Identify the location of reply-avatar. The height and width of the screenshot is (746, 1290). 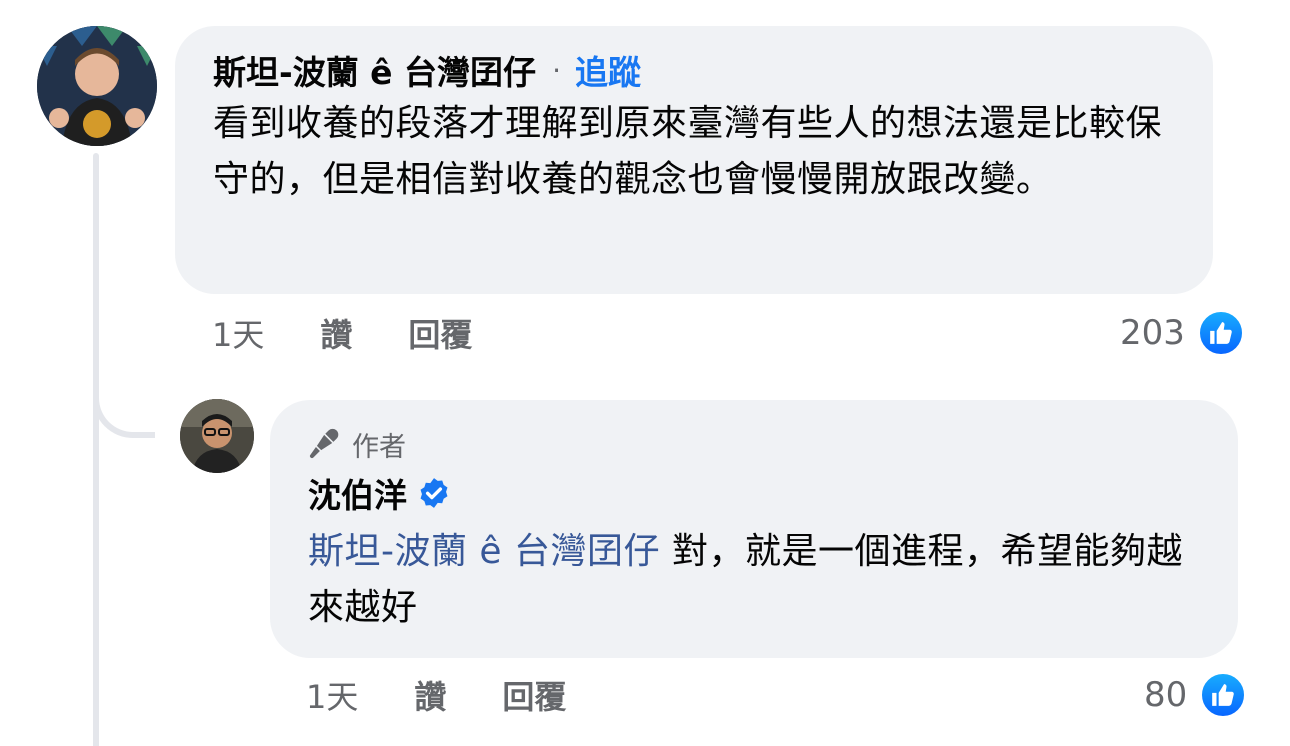
(217, 436).